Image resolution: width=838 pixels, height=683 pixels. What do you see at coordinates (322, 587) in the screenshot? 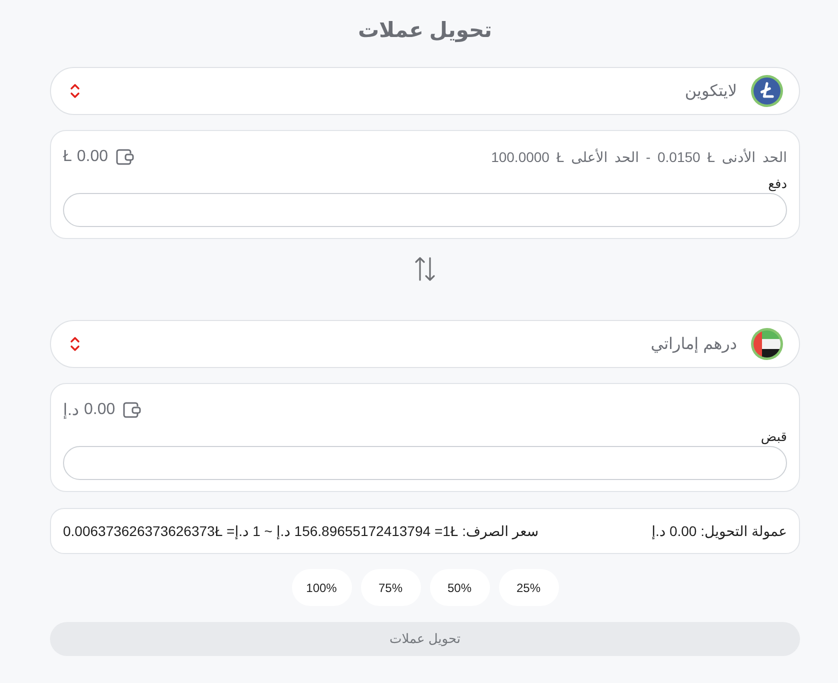
I see `percent-button: 100%` at bounding box center [322, 587].